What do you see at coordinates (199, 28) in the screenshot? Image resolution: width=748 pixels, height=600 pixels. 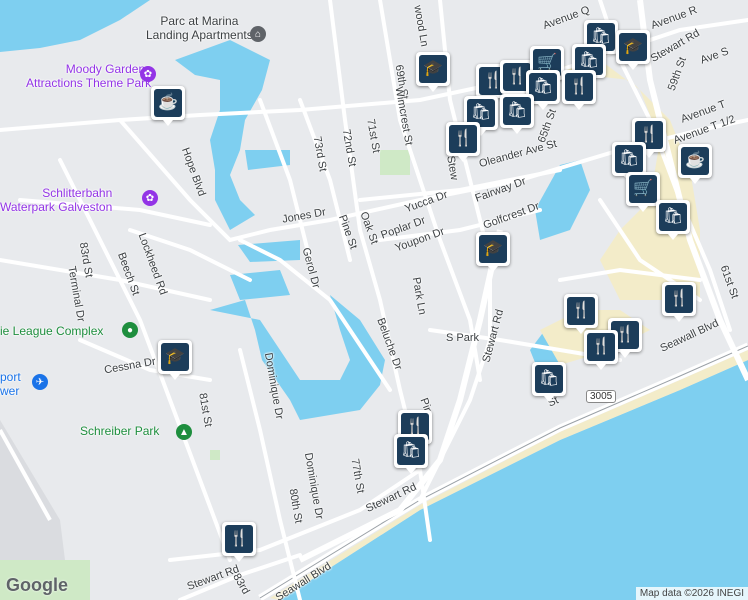 I see `poi-label-parc-at-marina: Parc at Marina Landing Apartments` at bounding box center [199, 28].